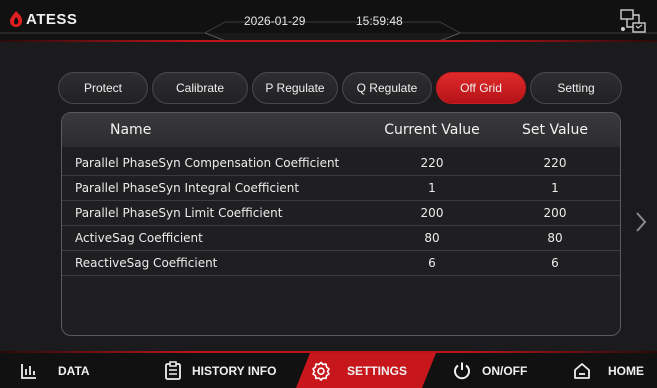 The height and width of the screenshot is (388, 657). I want to click on brand-logo: ATESS, so click(42, 19).